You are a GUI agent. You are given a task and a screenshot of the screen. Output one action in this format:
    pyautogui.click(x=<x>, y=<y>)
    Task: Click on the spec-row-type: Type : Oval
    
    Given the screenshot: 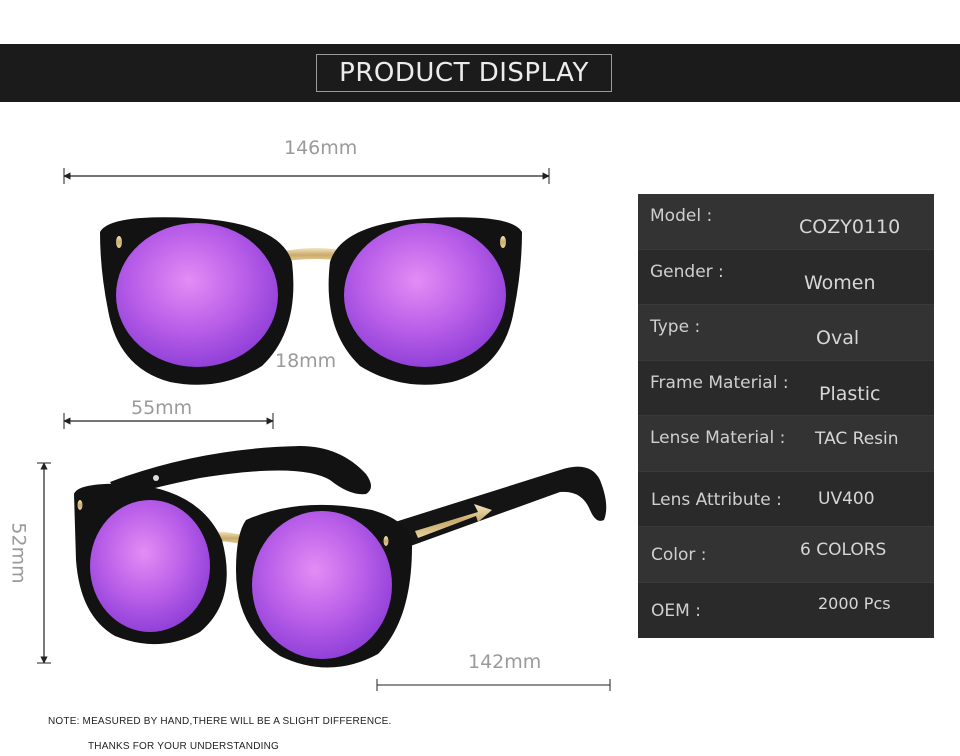 What is the action you would take?
    pyautogui.click(x=786, y=333)
    